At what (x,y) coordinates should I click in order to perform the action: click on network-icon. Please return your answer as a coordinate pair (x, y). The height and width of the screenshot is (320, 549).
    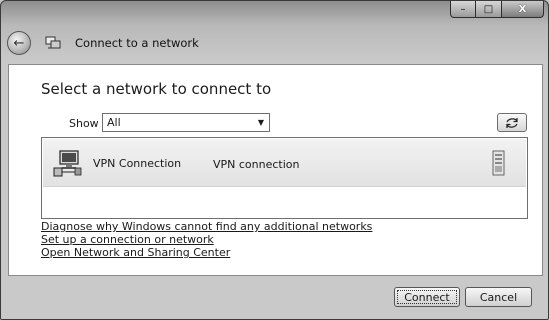
    Looking at the image, I should click on (53, 42).